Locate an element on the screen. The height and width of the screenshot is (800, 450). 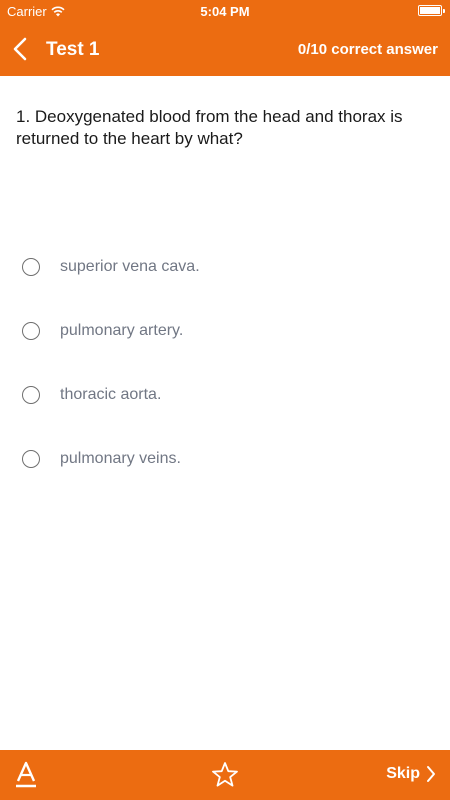
bottom-toolbar: Skip is located at coordinates (225, 775).